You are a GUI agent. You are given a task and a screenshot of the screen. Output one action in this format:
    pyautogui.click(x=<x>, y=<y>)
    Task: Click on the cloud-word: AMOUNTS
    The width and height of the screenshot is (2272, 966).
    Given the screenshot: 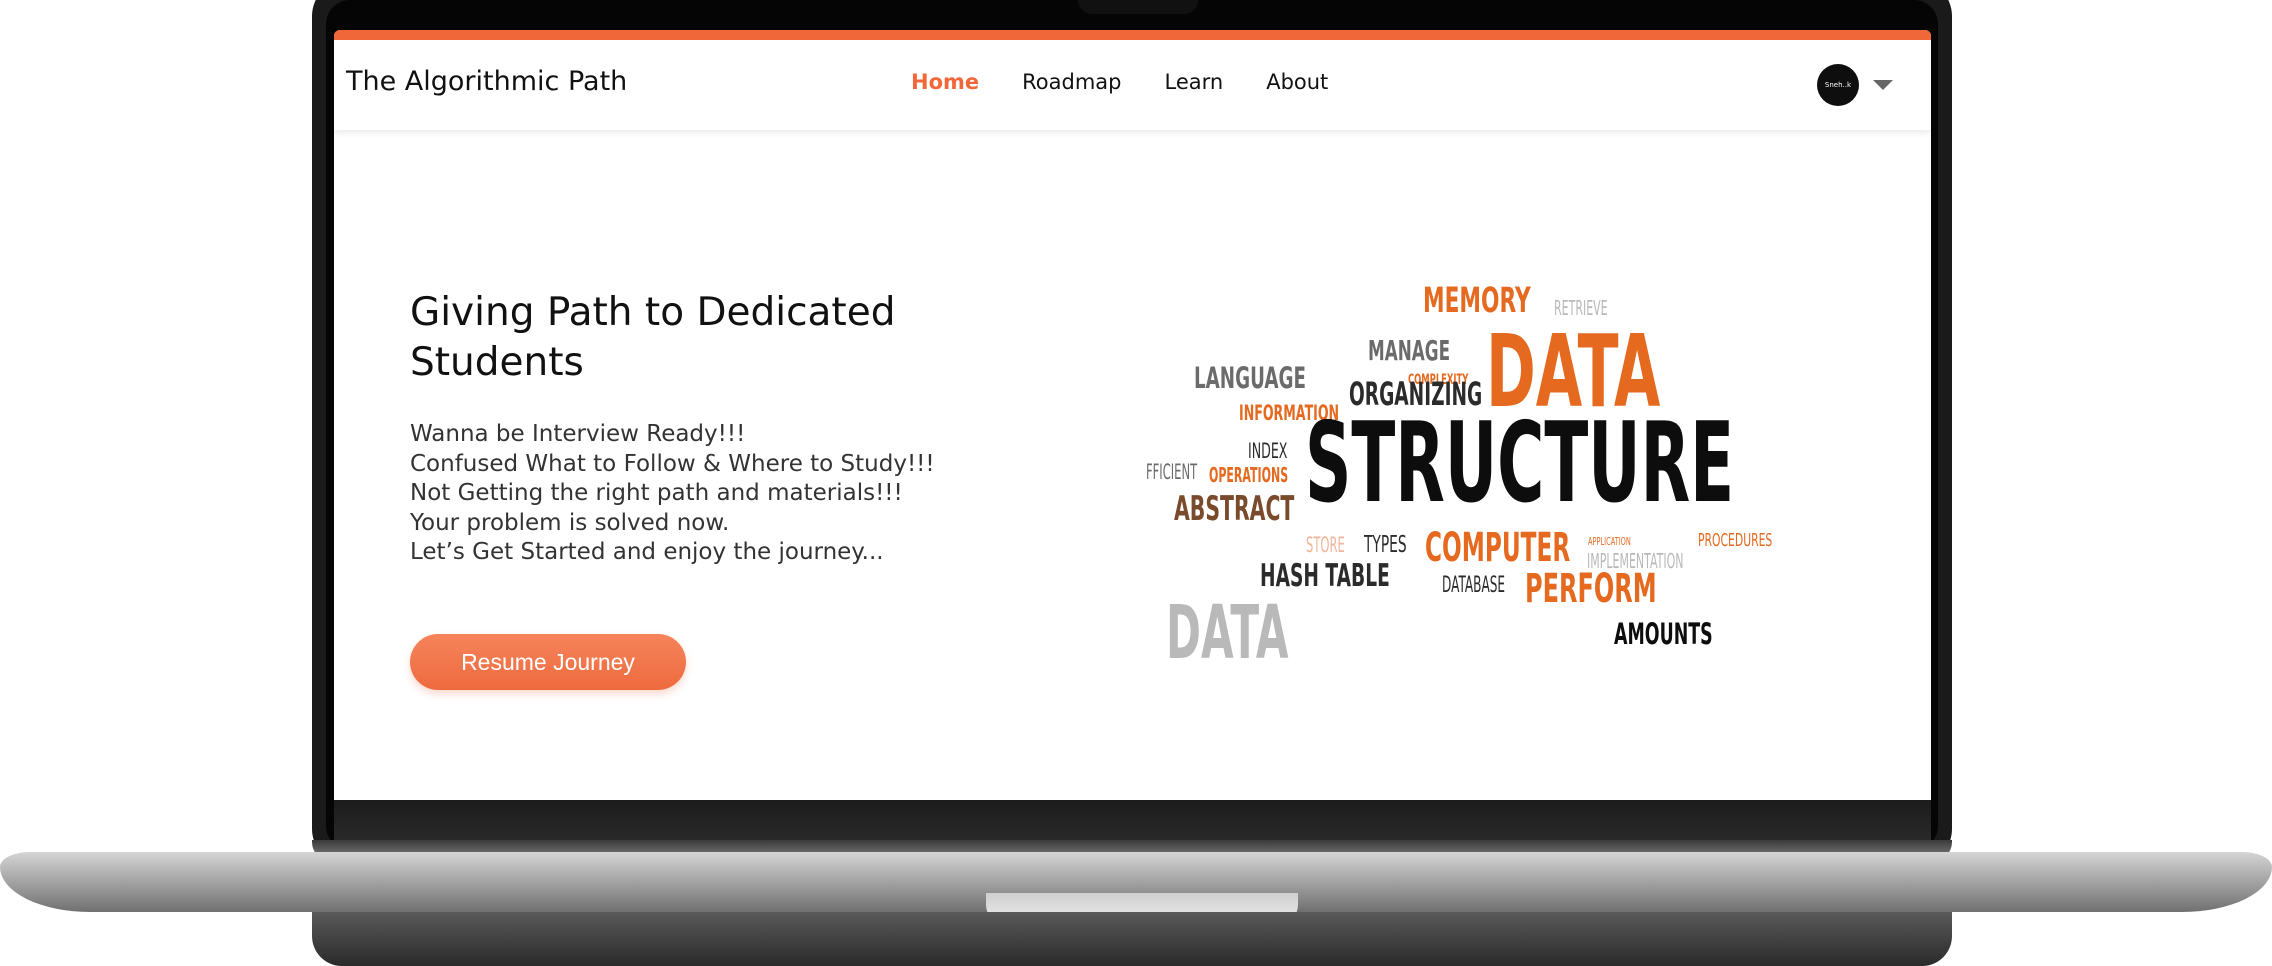 What is the action you would take?
    pyautogui.click(x=1663, y=634)
    